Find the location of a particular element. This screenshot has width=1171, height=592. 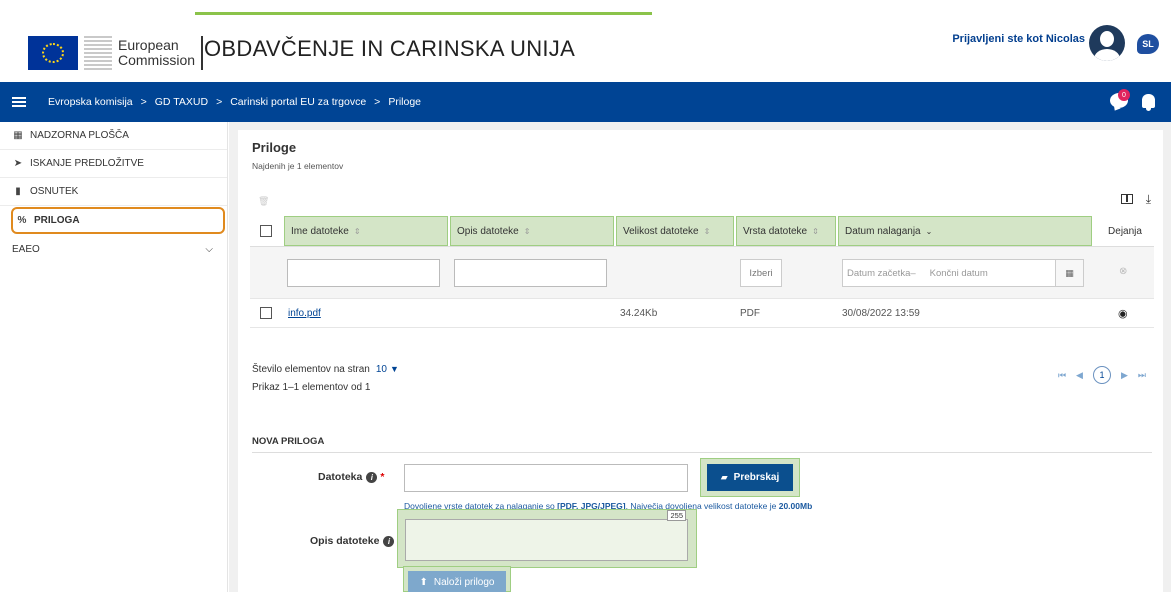

dashboard-icon: ▦ is located at coordinates (18, 135).